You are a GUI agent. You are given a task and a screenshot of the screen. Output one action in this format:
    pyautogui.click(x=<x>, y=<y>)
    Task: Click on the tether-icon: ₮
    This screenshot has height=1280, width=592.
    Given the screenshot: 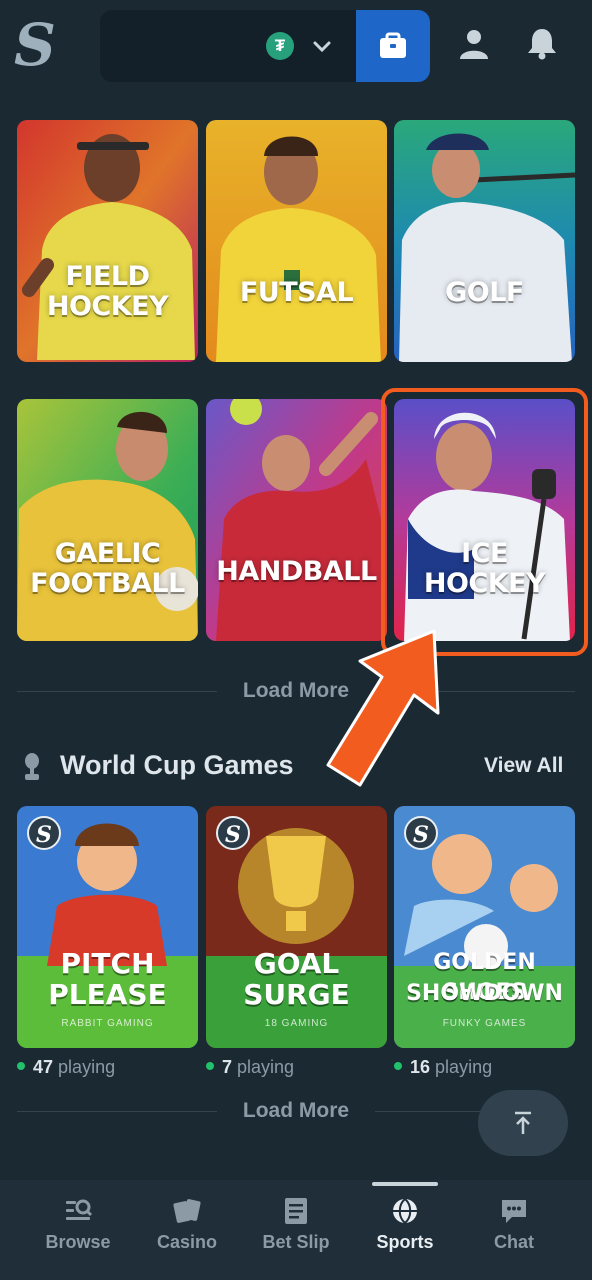 What is the action you would take?
    pyautogui.click(x=280, y=46)
    